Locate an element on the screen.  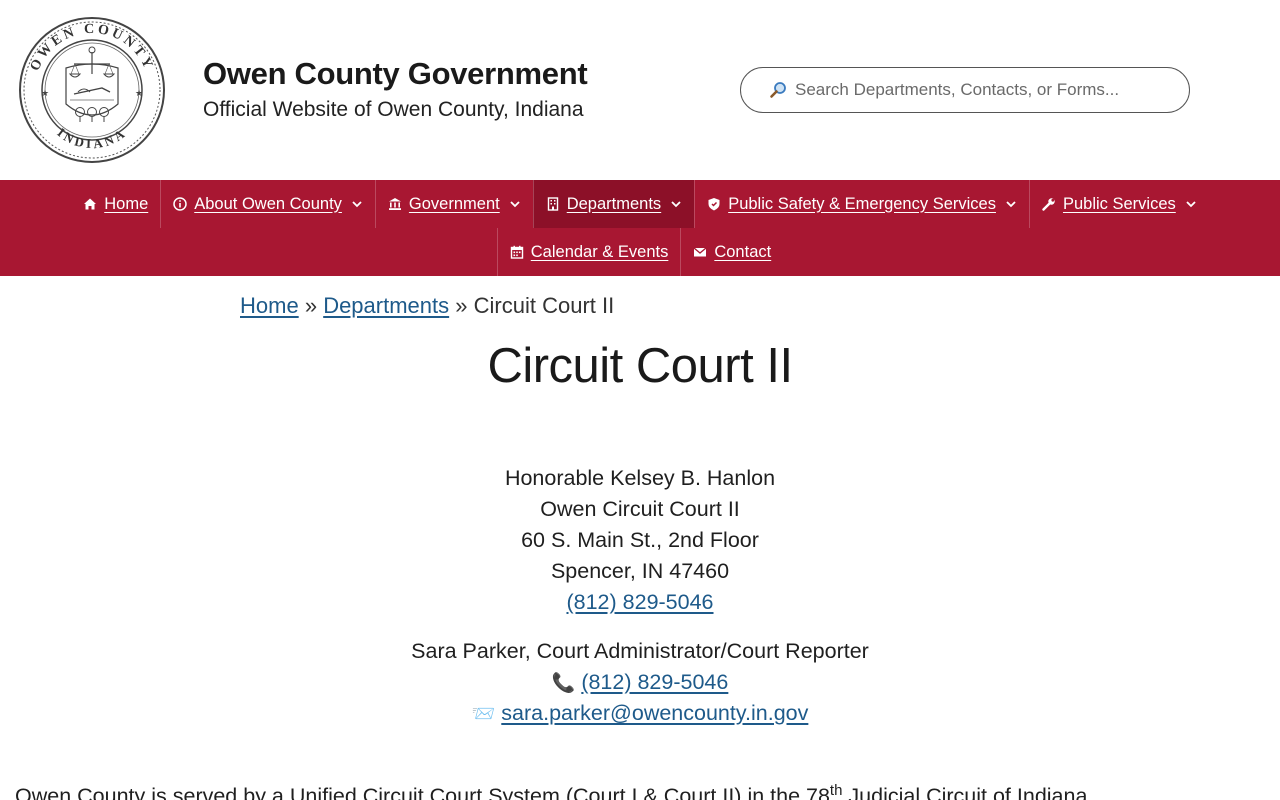
intro-superscript: th is located at coordinates (836, 790).